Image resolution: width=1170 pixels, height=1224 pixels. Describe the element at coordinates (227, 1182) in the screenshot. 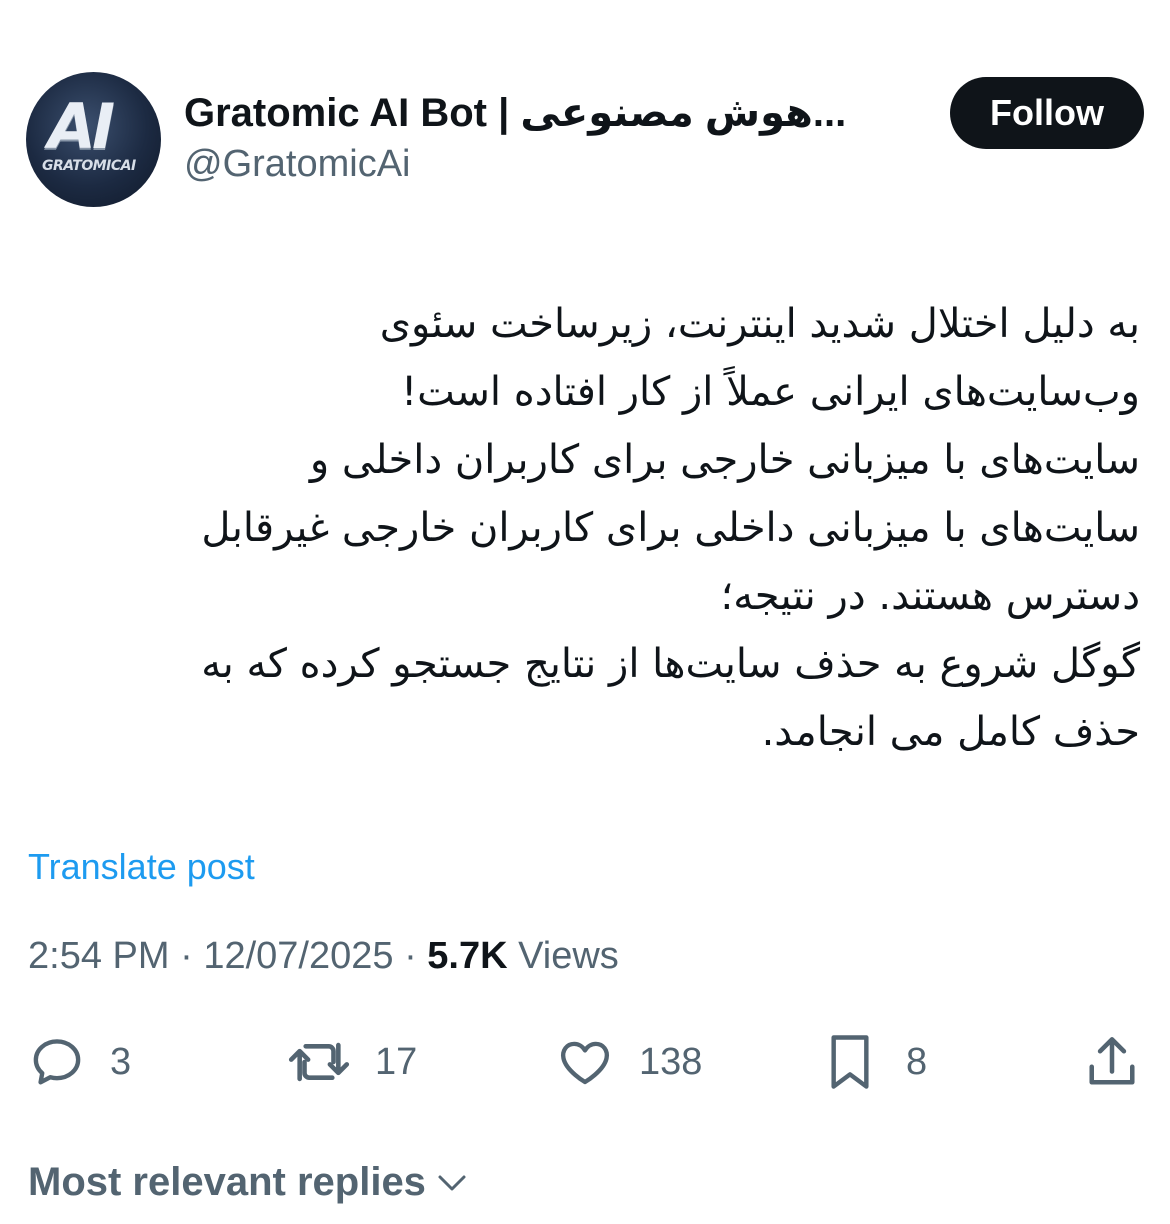

I see `replies-sort-label: Most relevant replies` at that location.